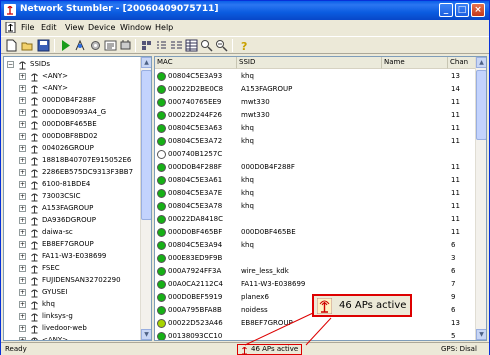 The width and height of the screenshot is (490, 355). Describe the element at coordinates (176, 45) in the screenshot. I see `list-view-icon` at that location.